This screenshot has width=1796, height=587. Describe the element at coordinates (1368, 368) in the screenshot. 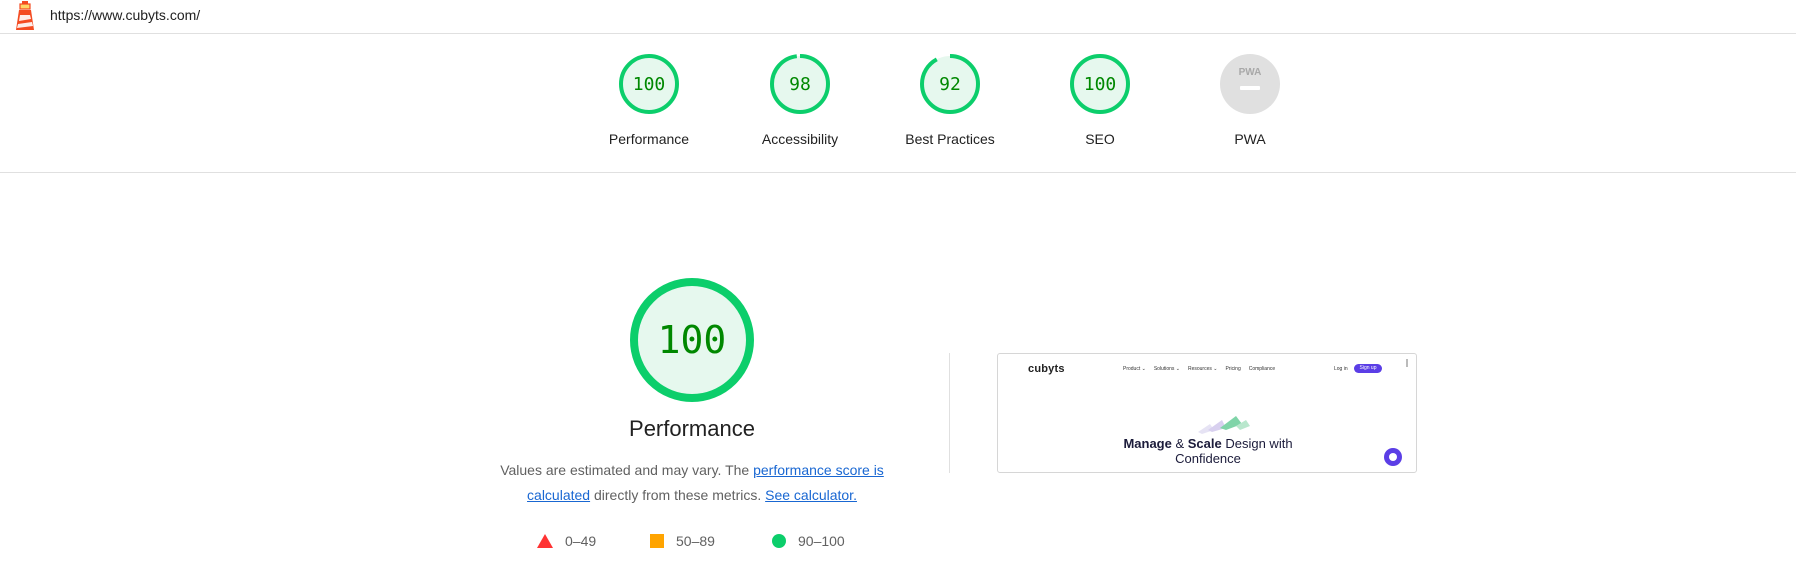

I see `site-signup: Sign up` at that location.